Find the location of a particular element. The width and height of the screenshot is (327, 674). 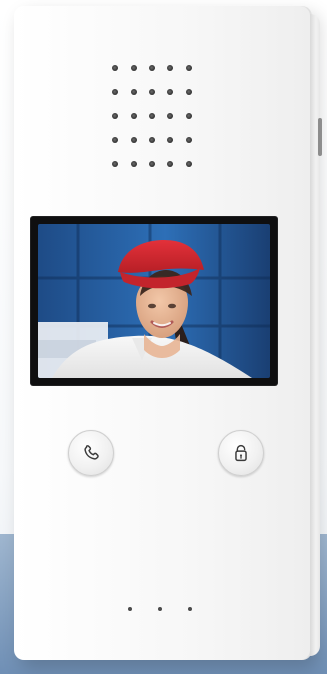

call-button is located at coordinates (91, 453).